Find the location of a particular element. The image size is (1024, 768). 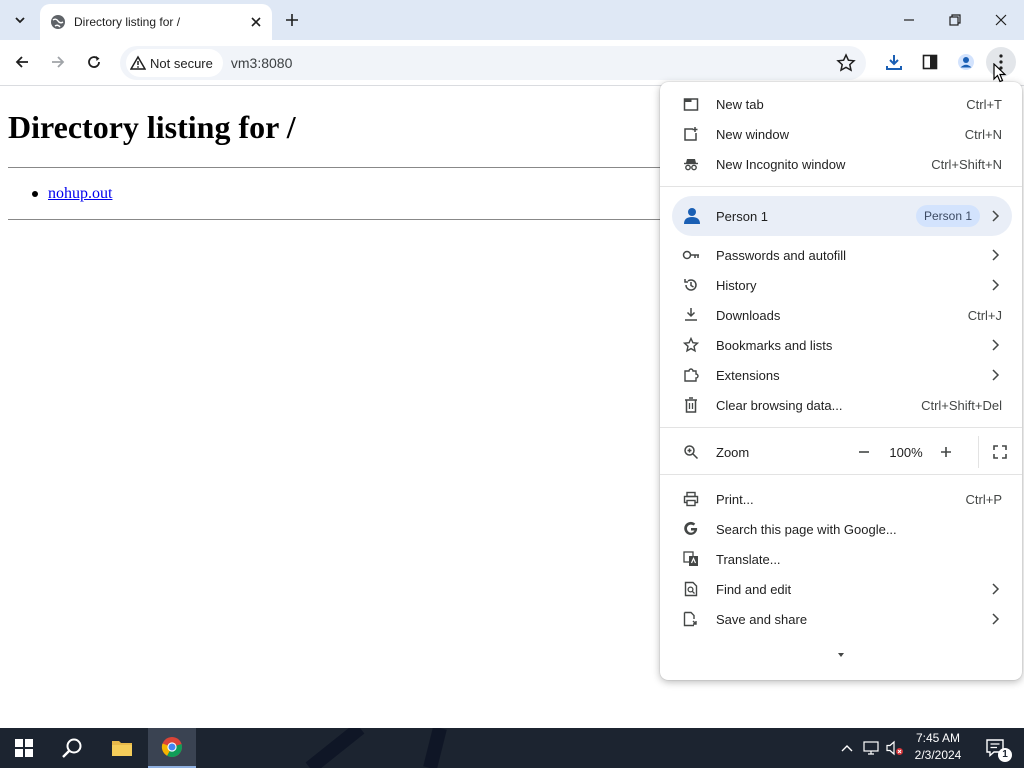

avatar-icon is located at coordinates (966, 62).